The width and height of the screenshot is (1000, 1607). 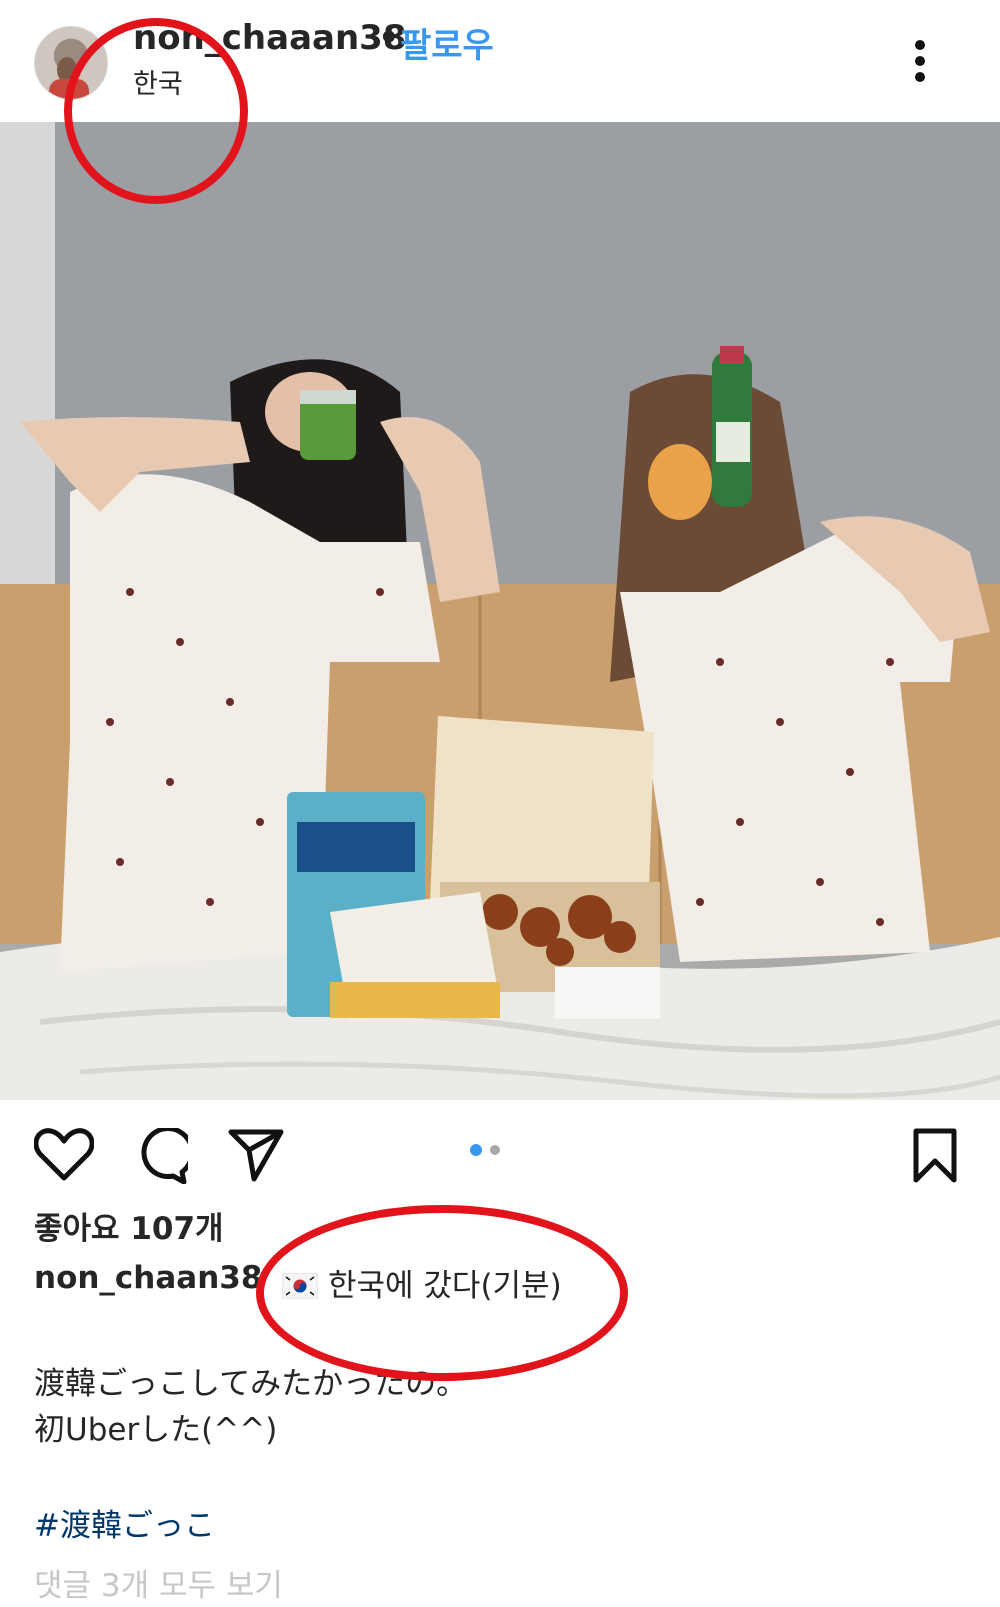 What do you see at coordinates (935, 1156) in the screenshot?
I see `bookmark-icon` at bounding box center [935, 1156].